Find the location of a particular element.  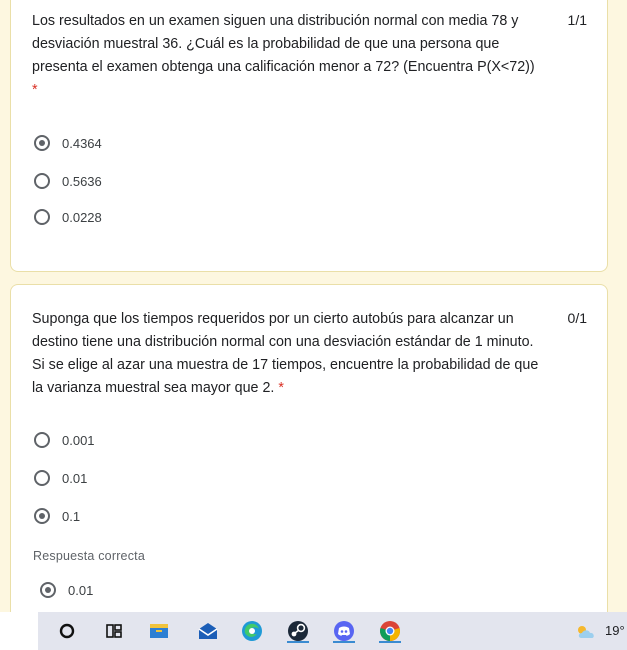

discord-icon is located at coordinates (344, 631).